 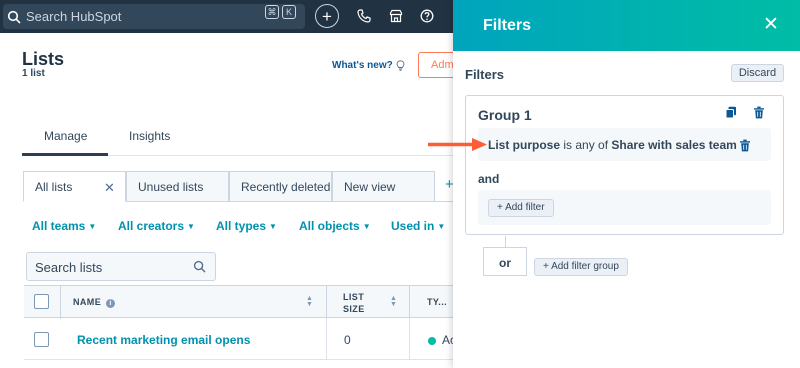 I want to click on list-size-value: 0, so click(x=347, y=340).